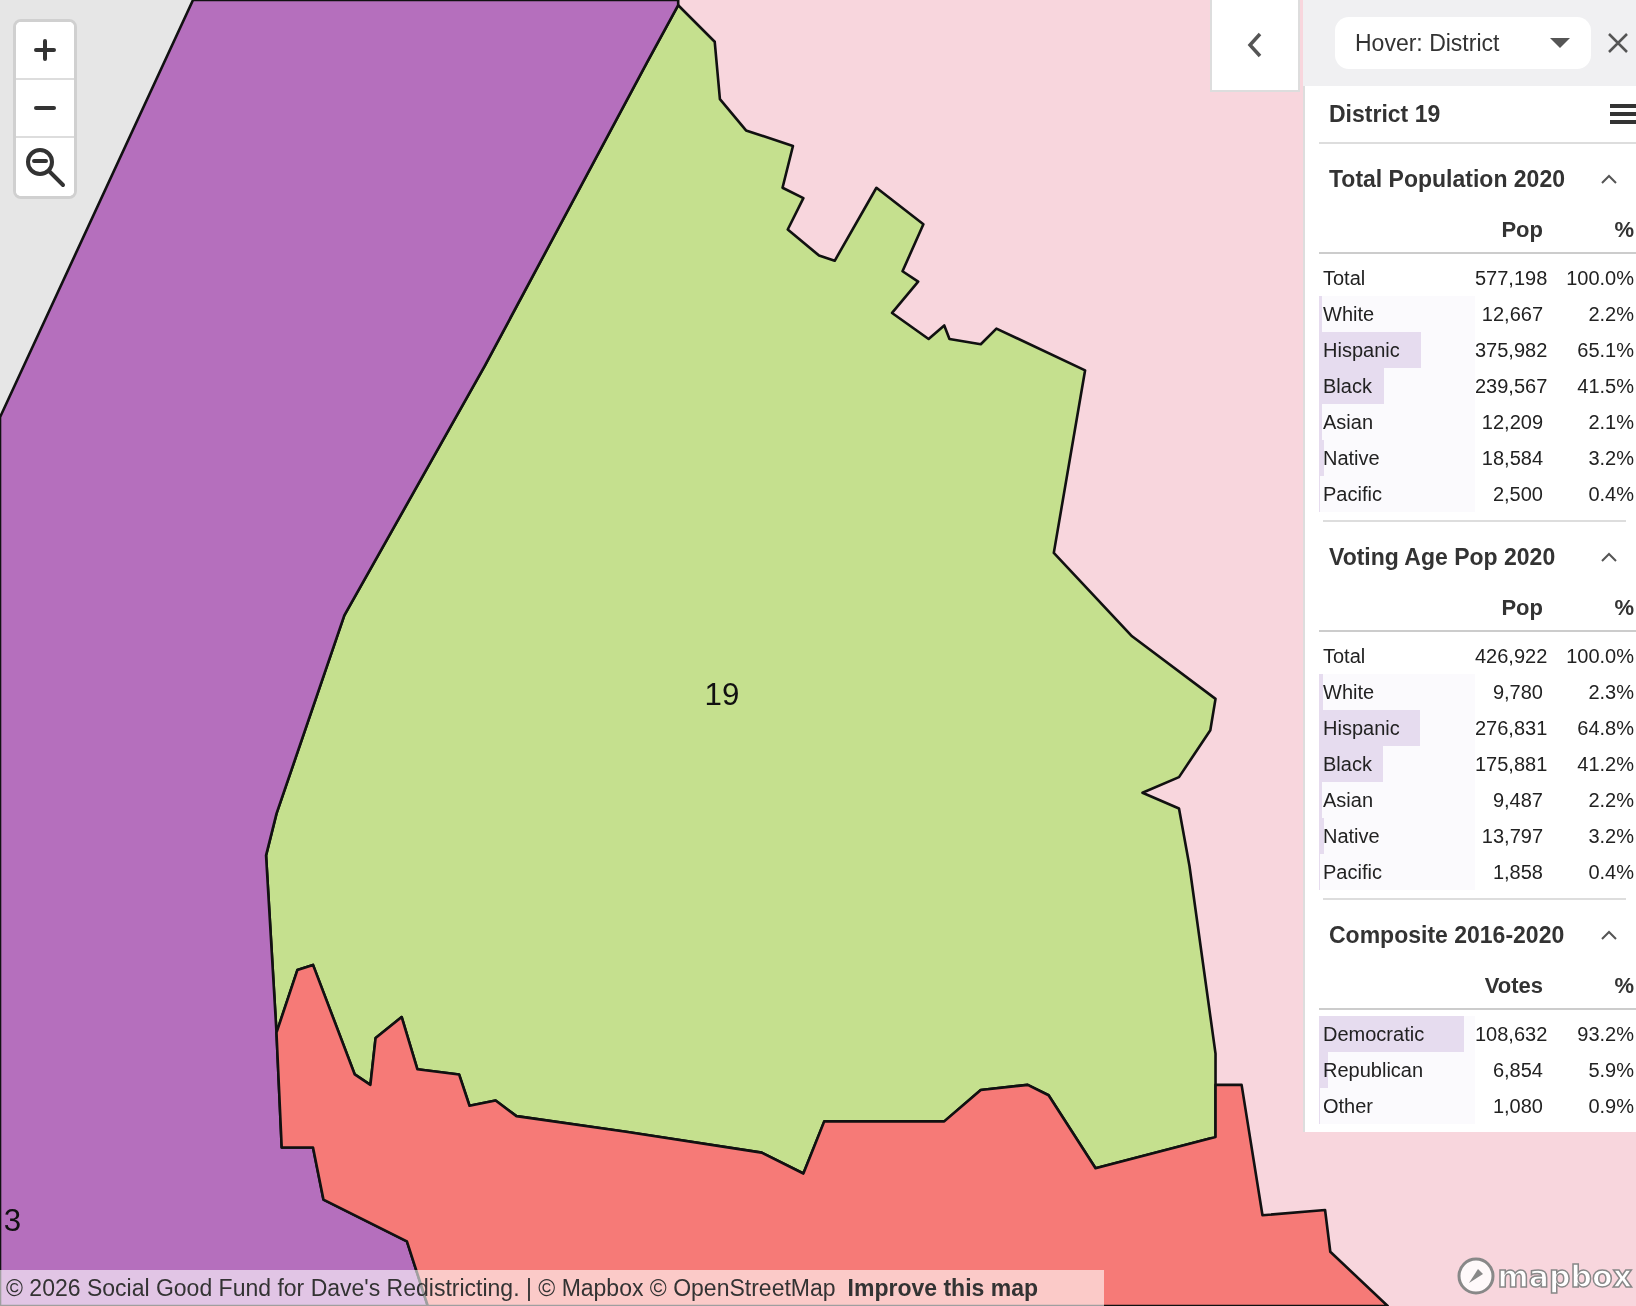 The width and height of the screenshot is (1636, 1306). What do you see at coordinates (1605, 764) in the screenshot?
I see `table-cell-text: 41.2%` at bounding box center [1605, 764].